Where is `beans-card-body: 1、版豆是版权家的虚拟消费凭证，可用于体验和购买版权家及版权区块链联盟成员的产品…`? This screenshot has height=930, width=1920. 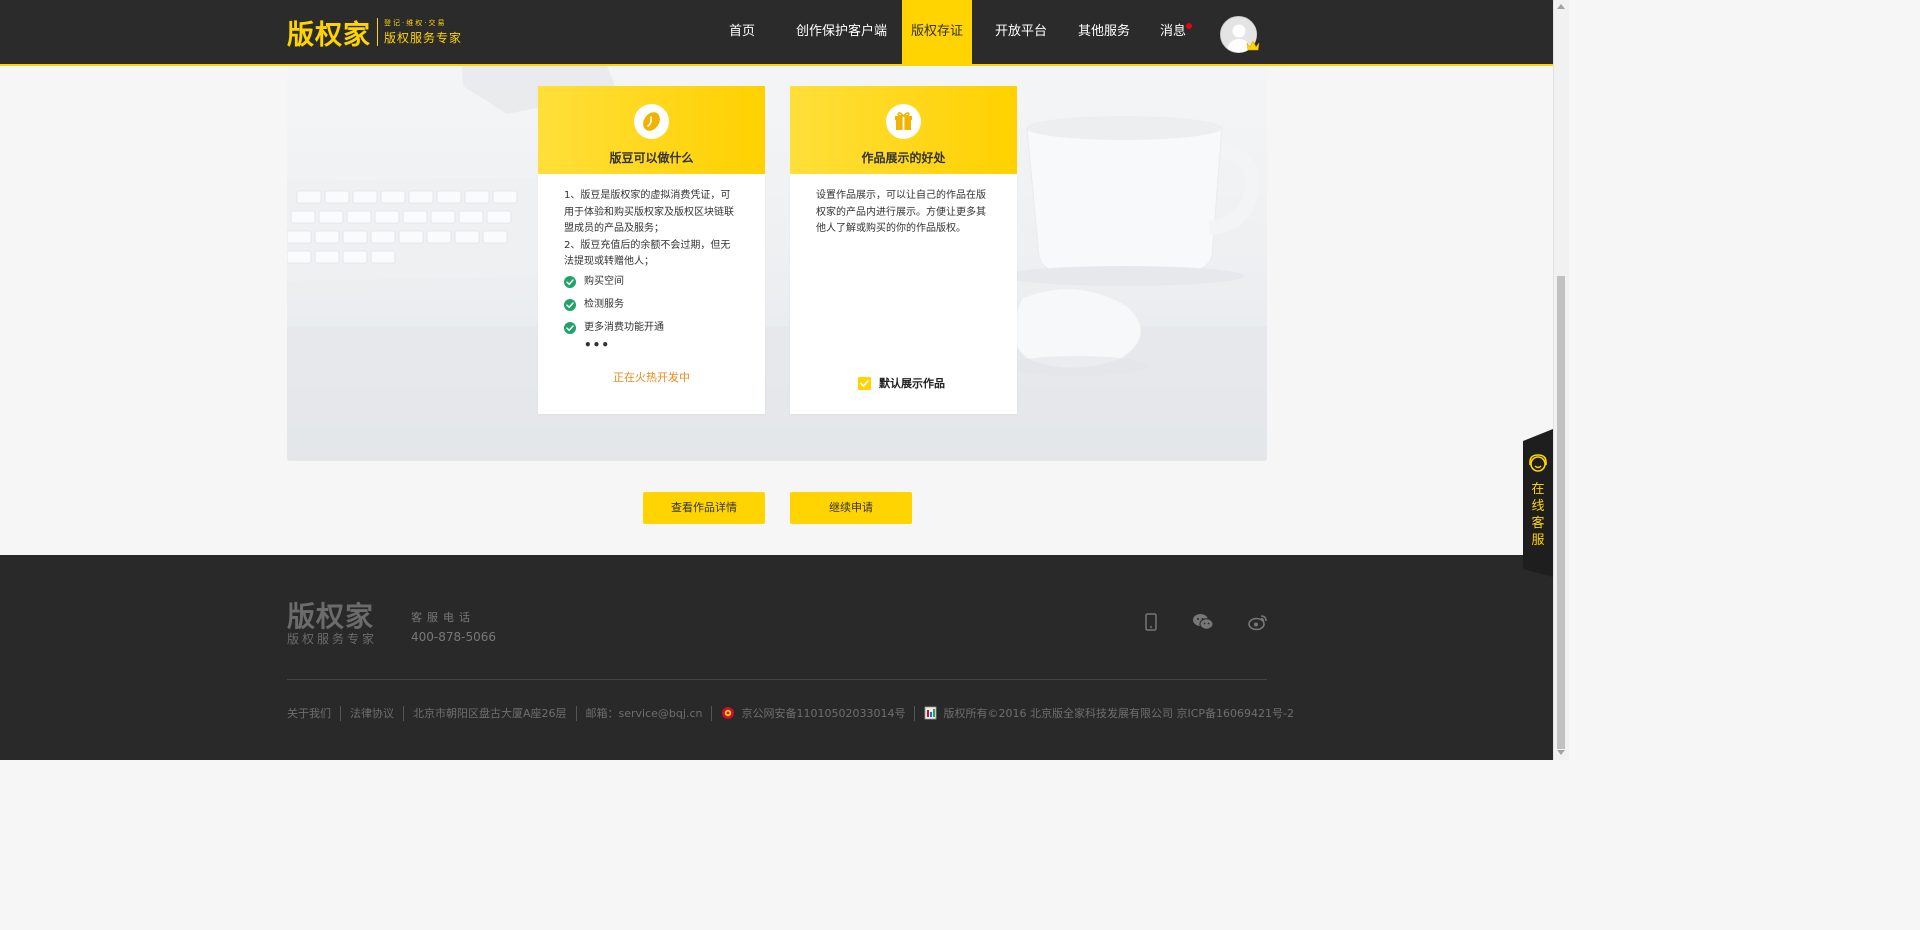 beans-card-body: 1、版豆是版权家的虚拟消费凭证，可用于体验和购买版权家及版权区块链联盟成员的产品… is located at coordinates (651, 280).